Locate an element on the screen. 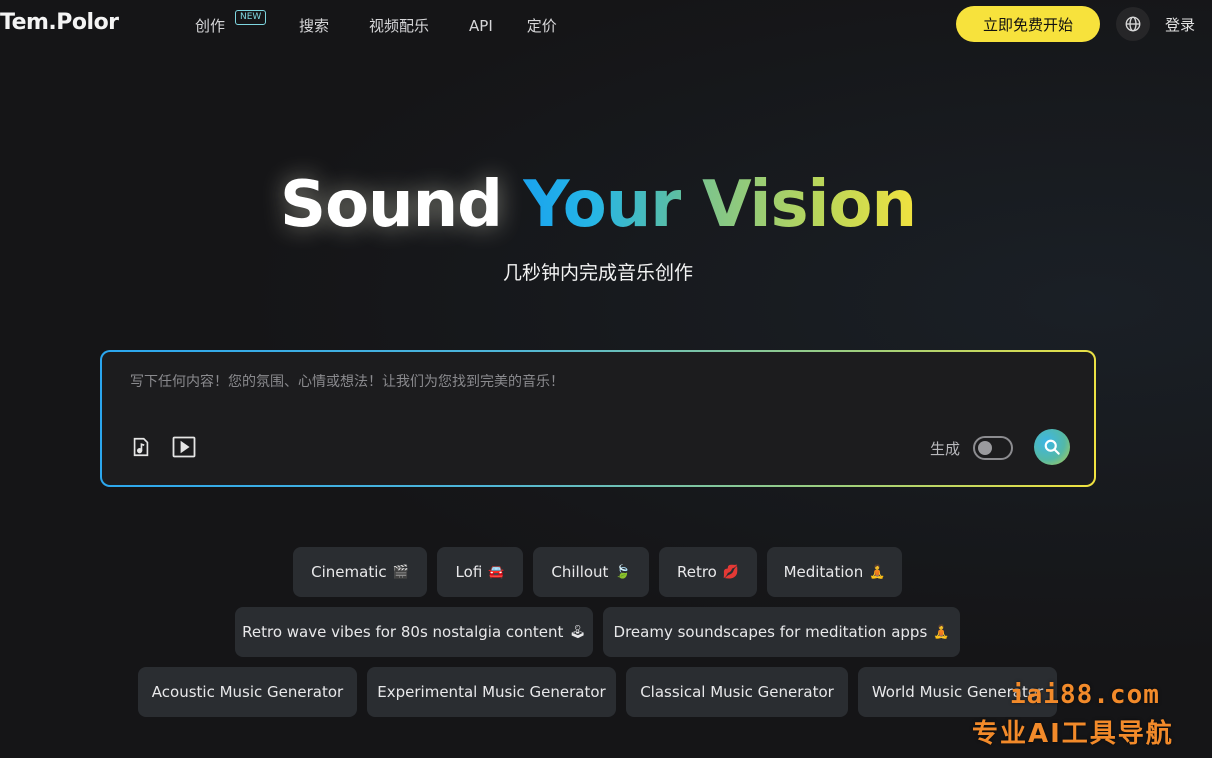  main-nav: 创作 NEW 搜索 视频配乐 API 定价 is located at coordinates (376, 23).